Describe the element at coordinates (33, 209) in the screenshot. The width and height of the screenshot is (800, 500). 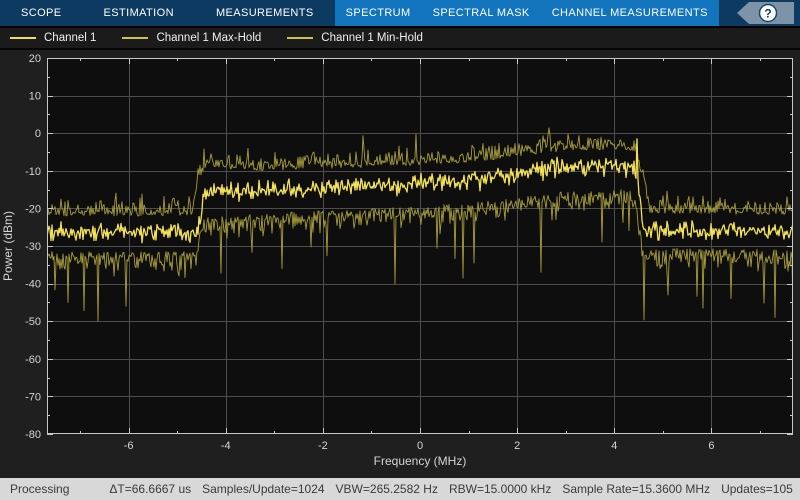
I see `svg-text: -20` at that location.